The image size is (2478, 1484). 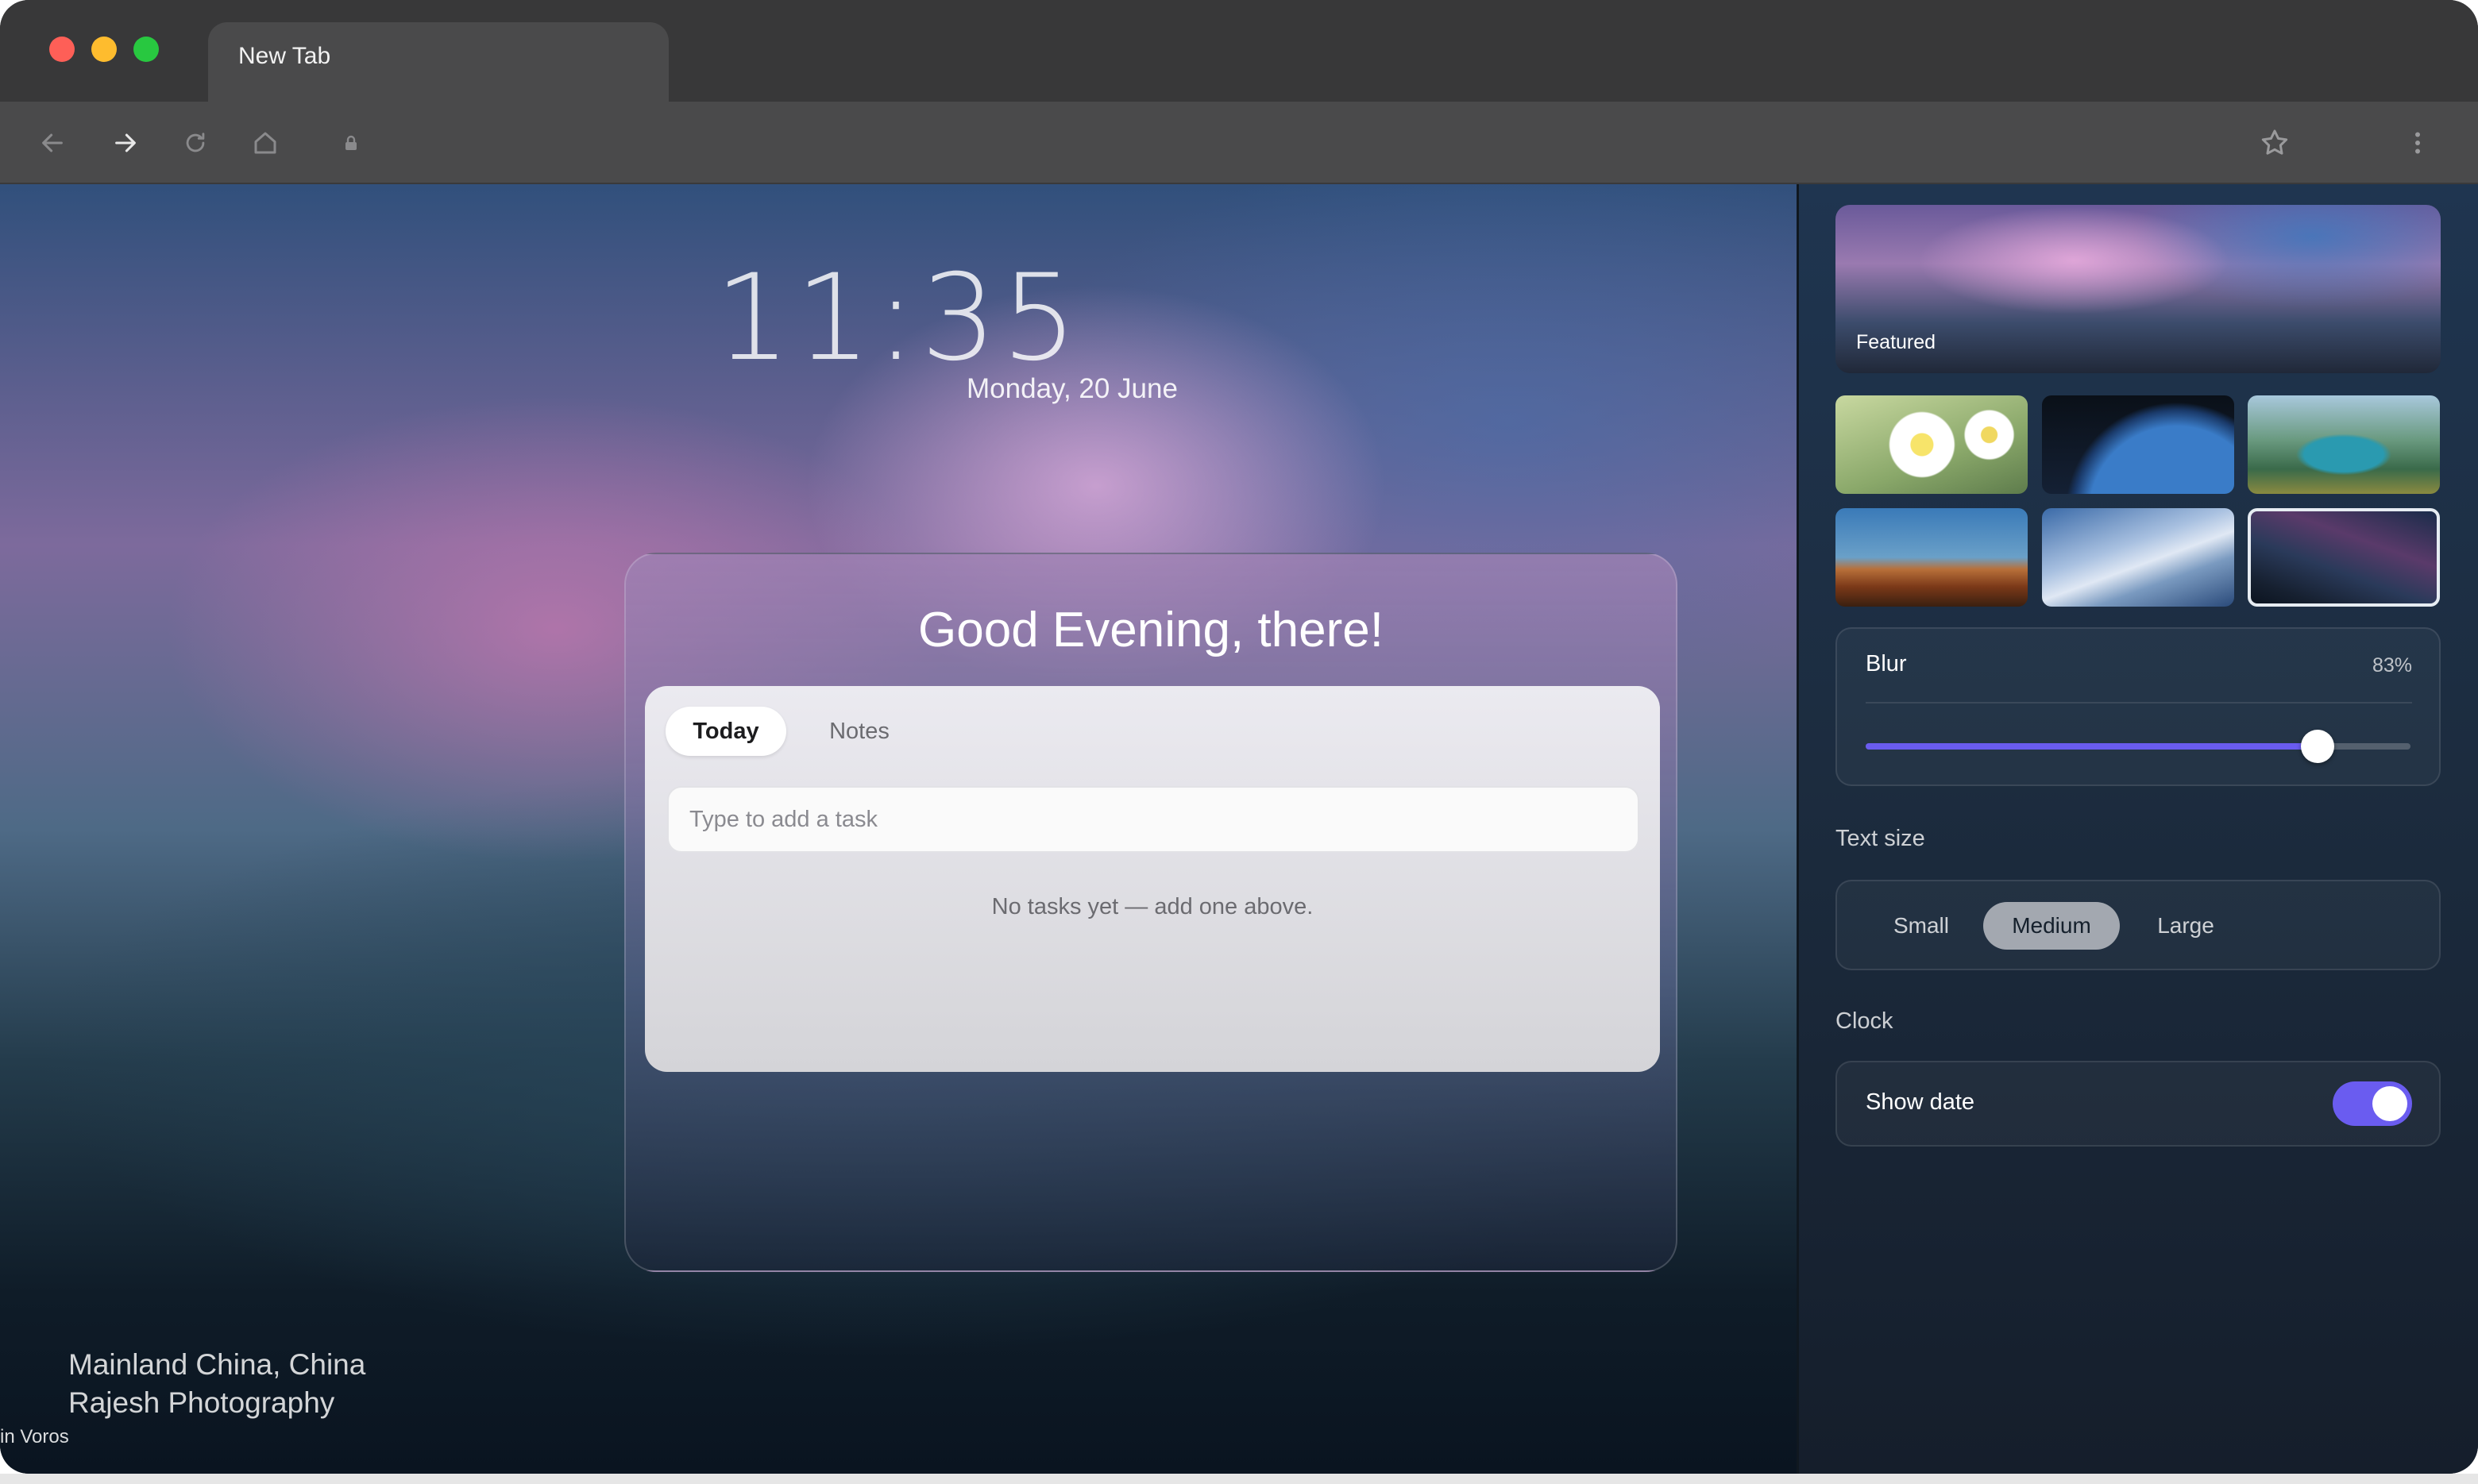 What do you see at coordinates (351, 143) in the screenshot?
I see `lock-icon` at bounding box center [351, 143].